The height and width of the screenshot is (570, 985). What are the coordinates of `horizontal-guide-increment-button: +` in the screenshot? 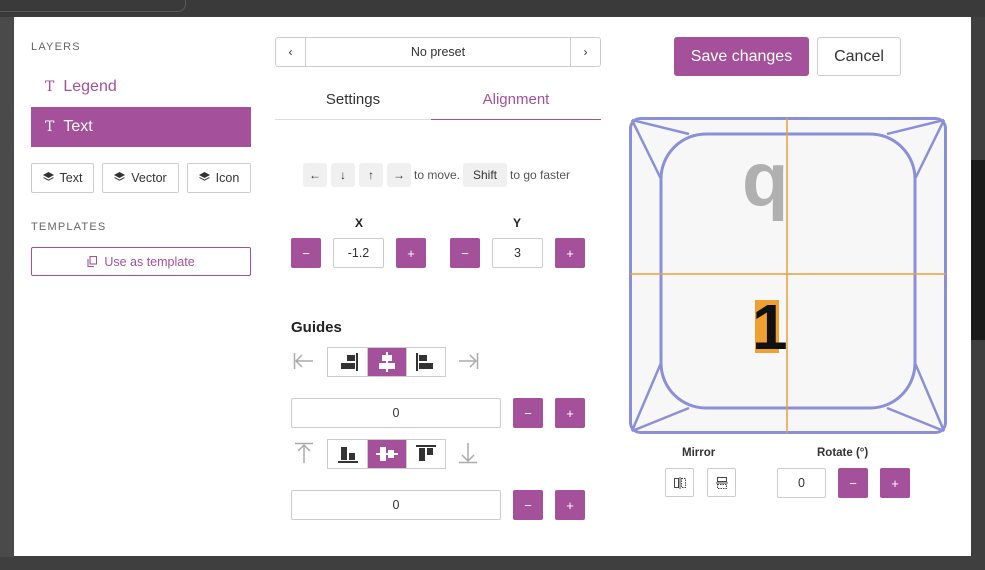 It's located at (570, 413).